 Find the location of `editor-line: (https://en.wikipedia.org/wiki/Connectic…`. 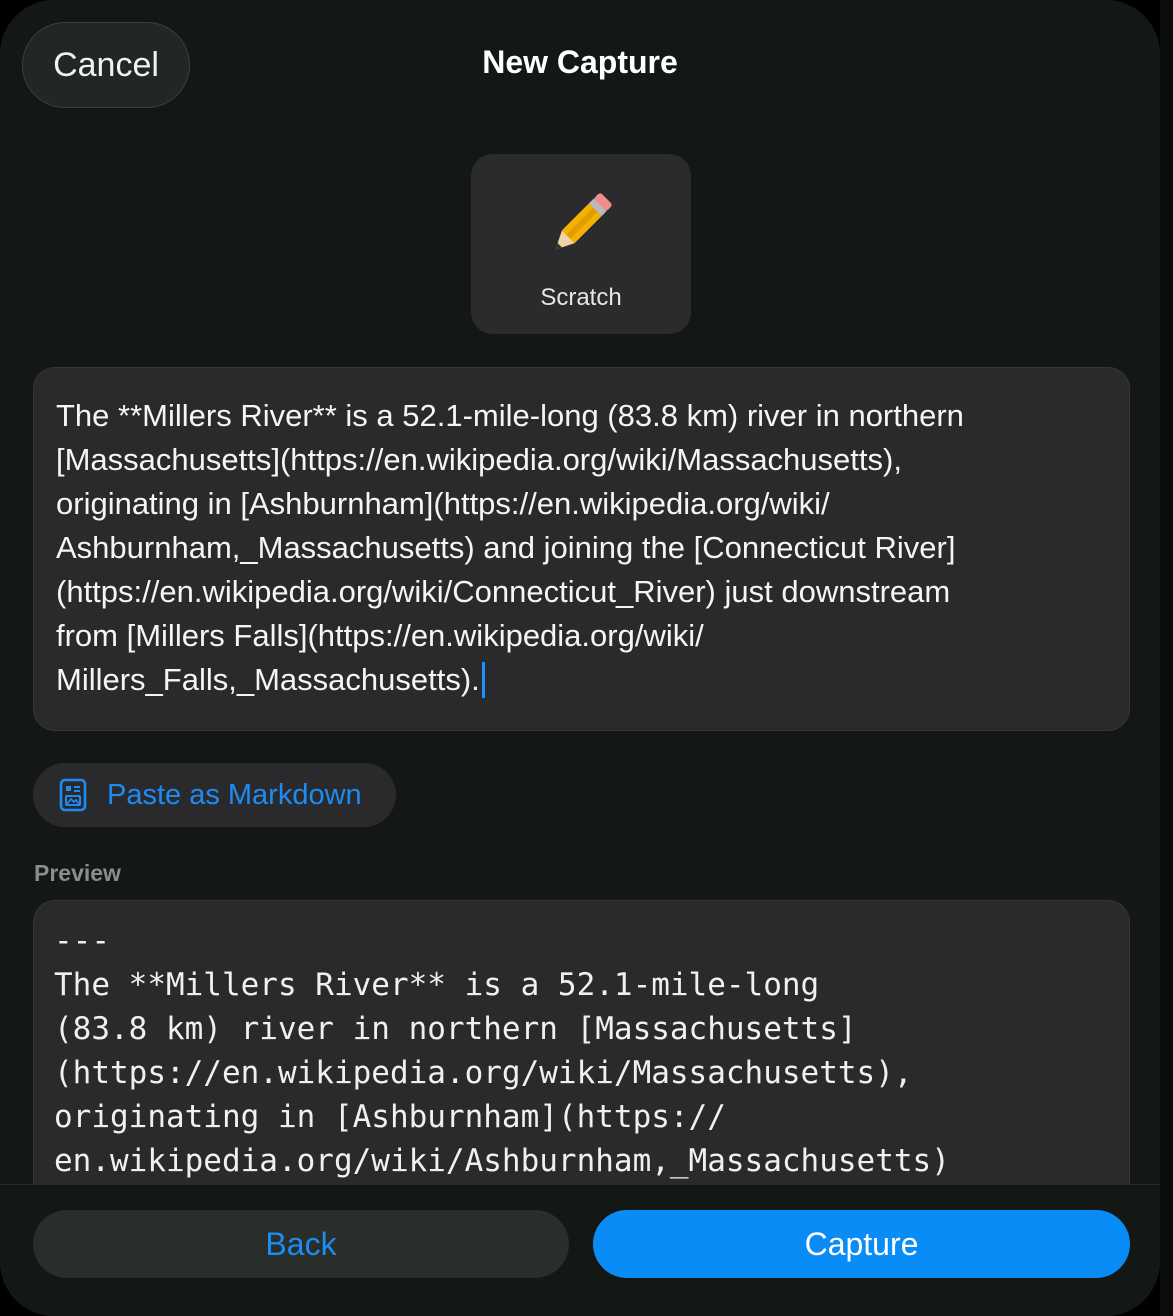

editor-line: (https://en.wikipedia.org/wiki/Connectic… is located at coordinates (503, 591).